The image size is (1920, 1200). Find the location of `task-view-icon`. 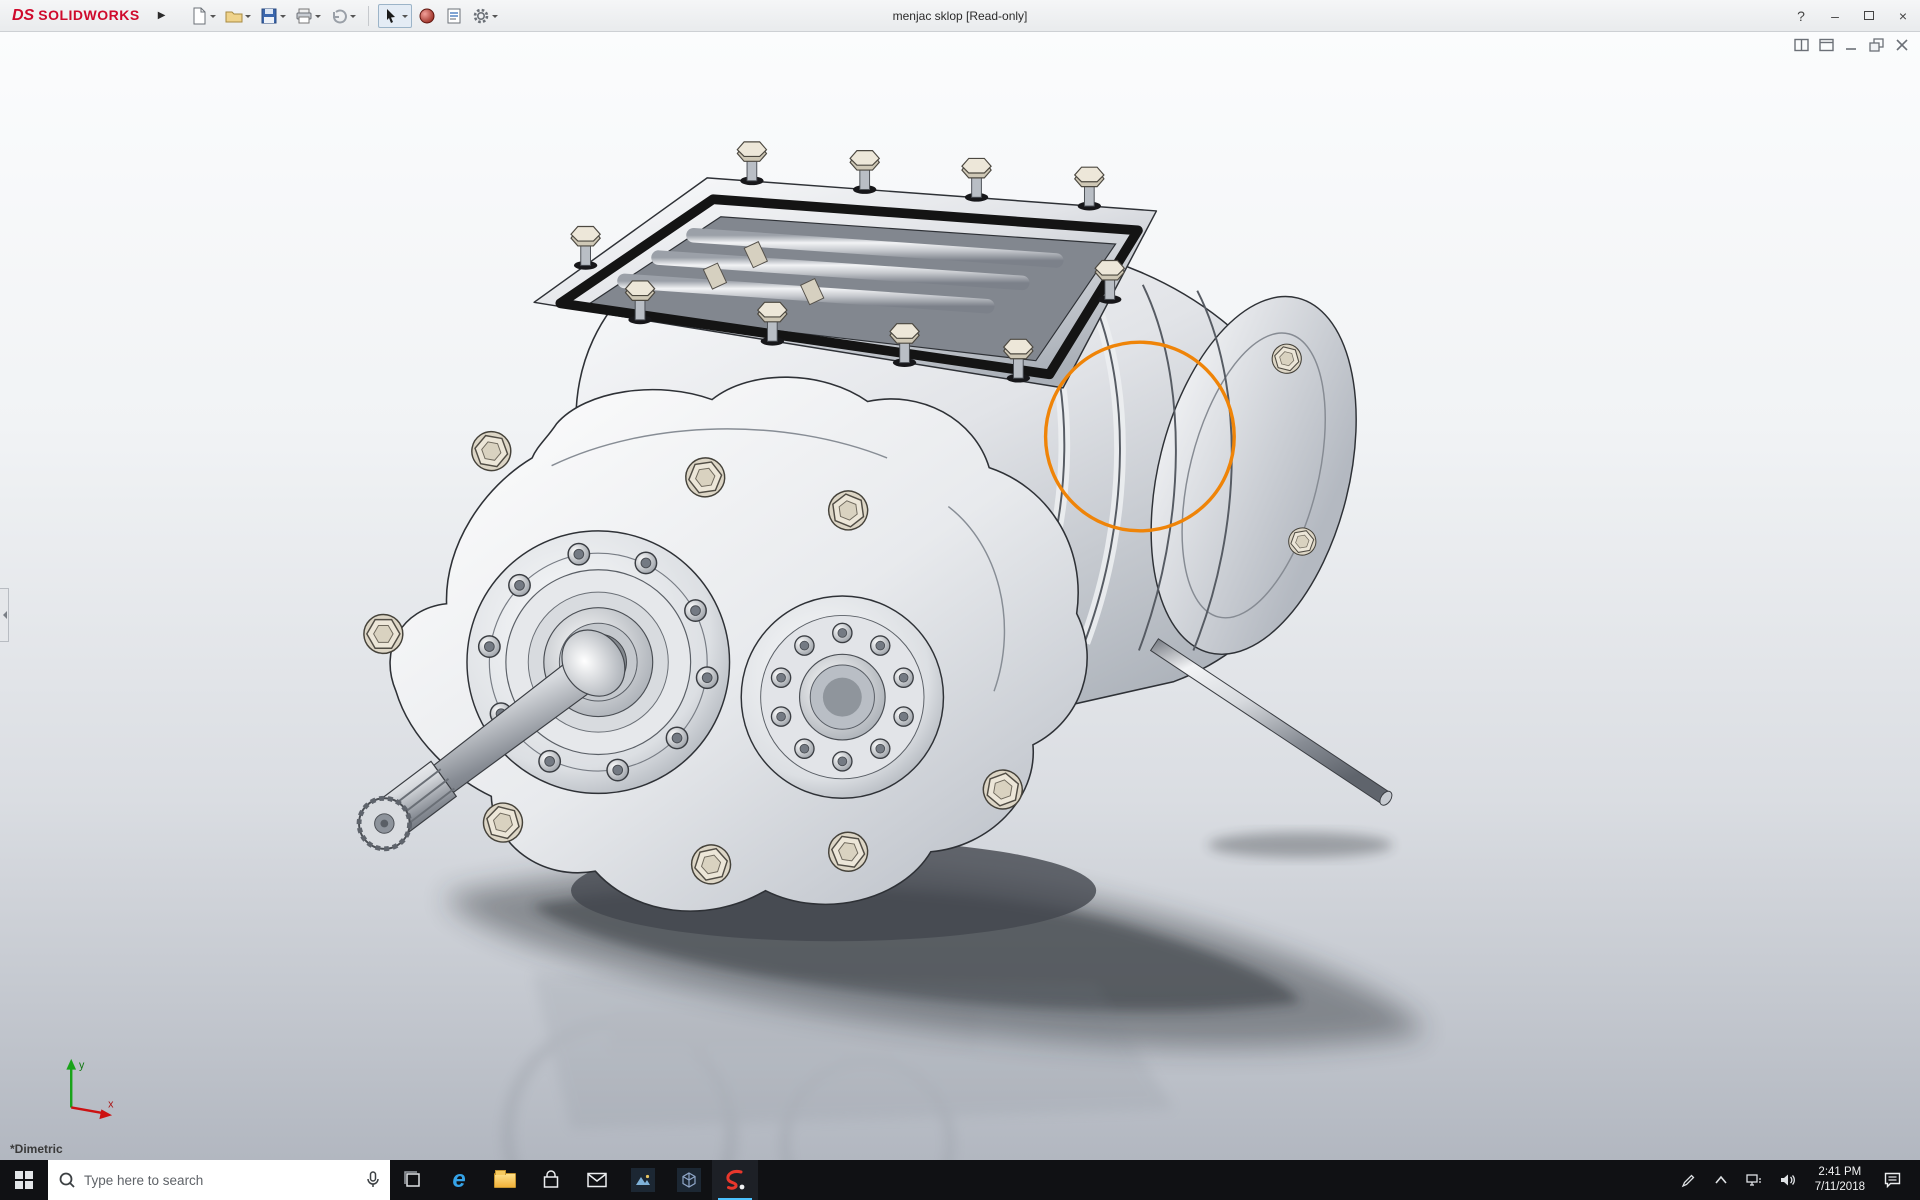

task-view-icon is located at coordinates (412, 1179).